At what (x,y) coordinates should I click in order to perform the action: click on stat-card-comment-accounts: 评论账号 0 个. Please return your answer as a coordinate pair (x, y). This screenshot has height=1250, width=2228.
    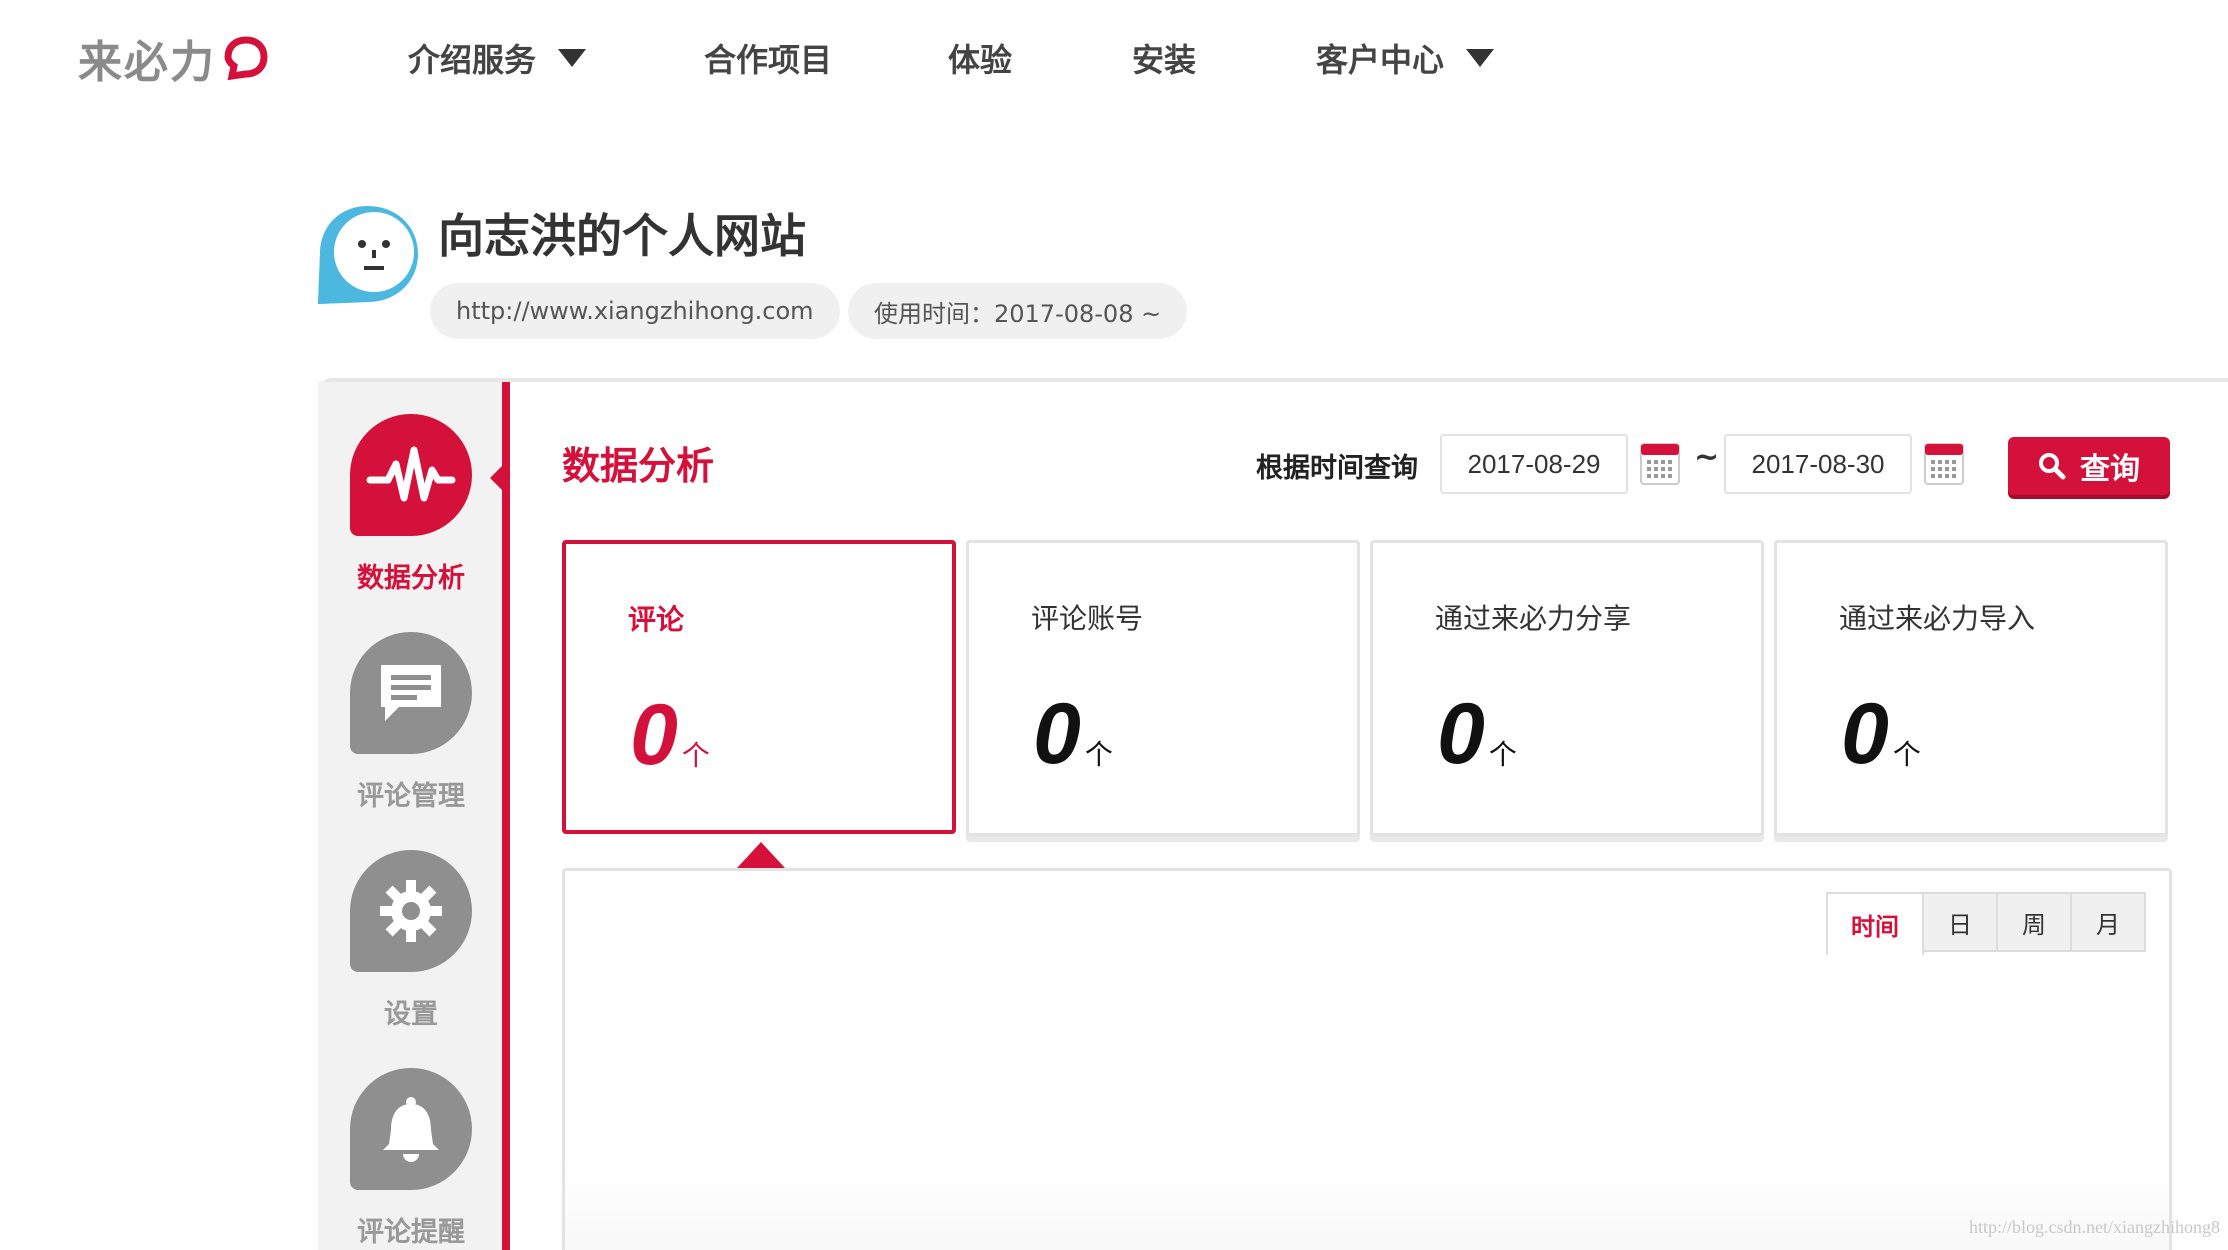
    Looking at the image, I should click on (1163, 688).